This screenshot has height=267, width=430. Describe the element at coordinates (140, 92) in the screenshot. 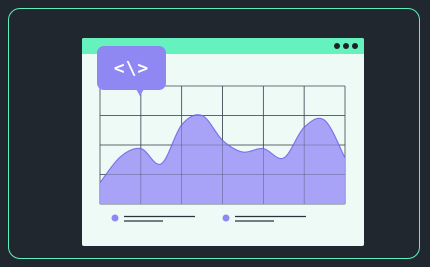

I see `badge-pointer` at that location.